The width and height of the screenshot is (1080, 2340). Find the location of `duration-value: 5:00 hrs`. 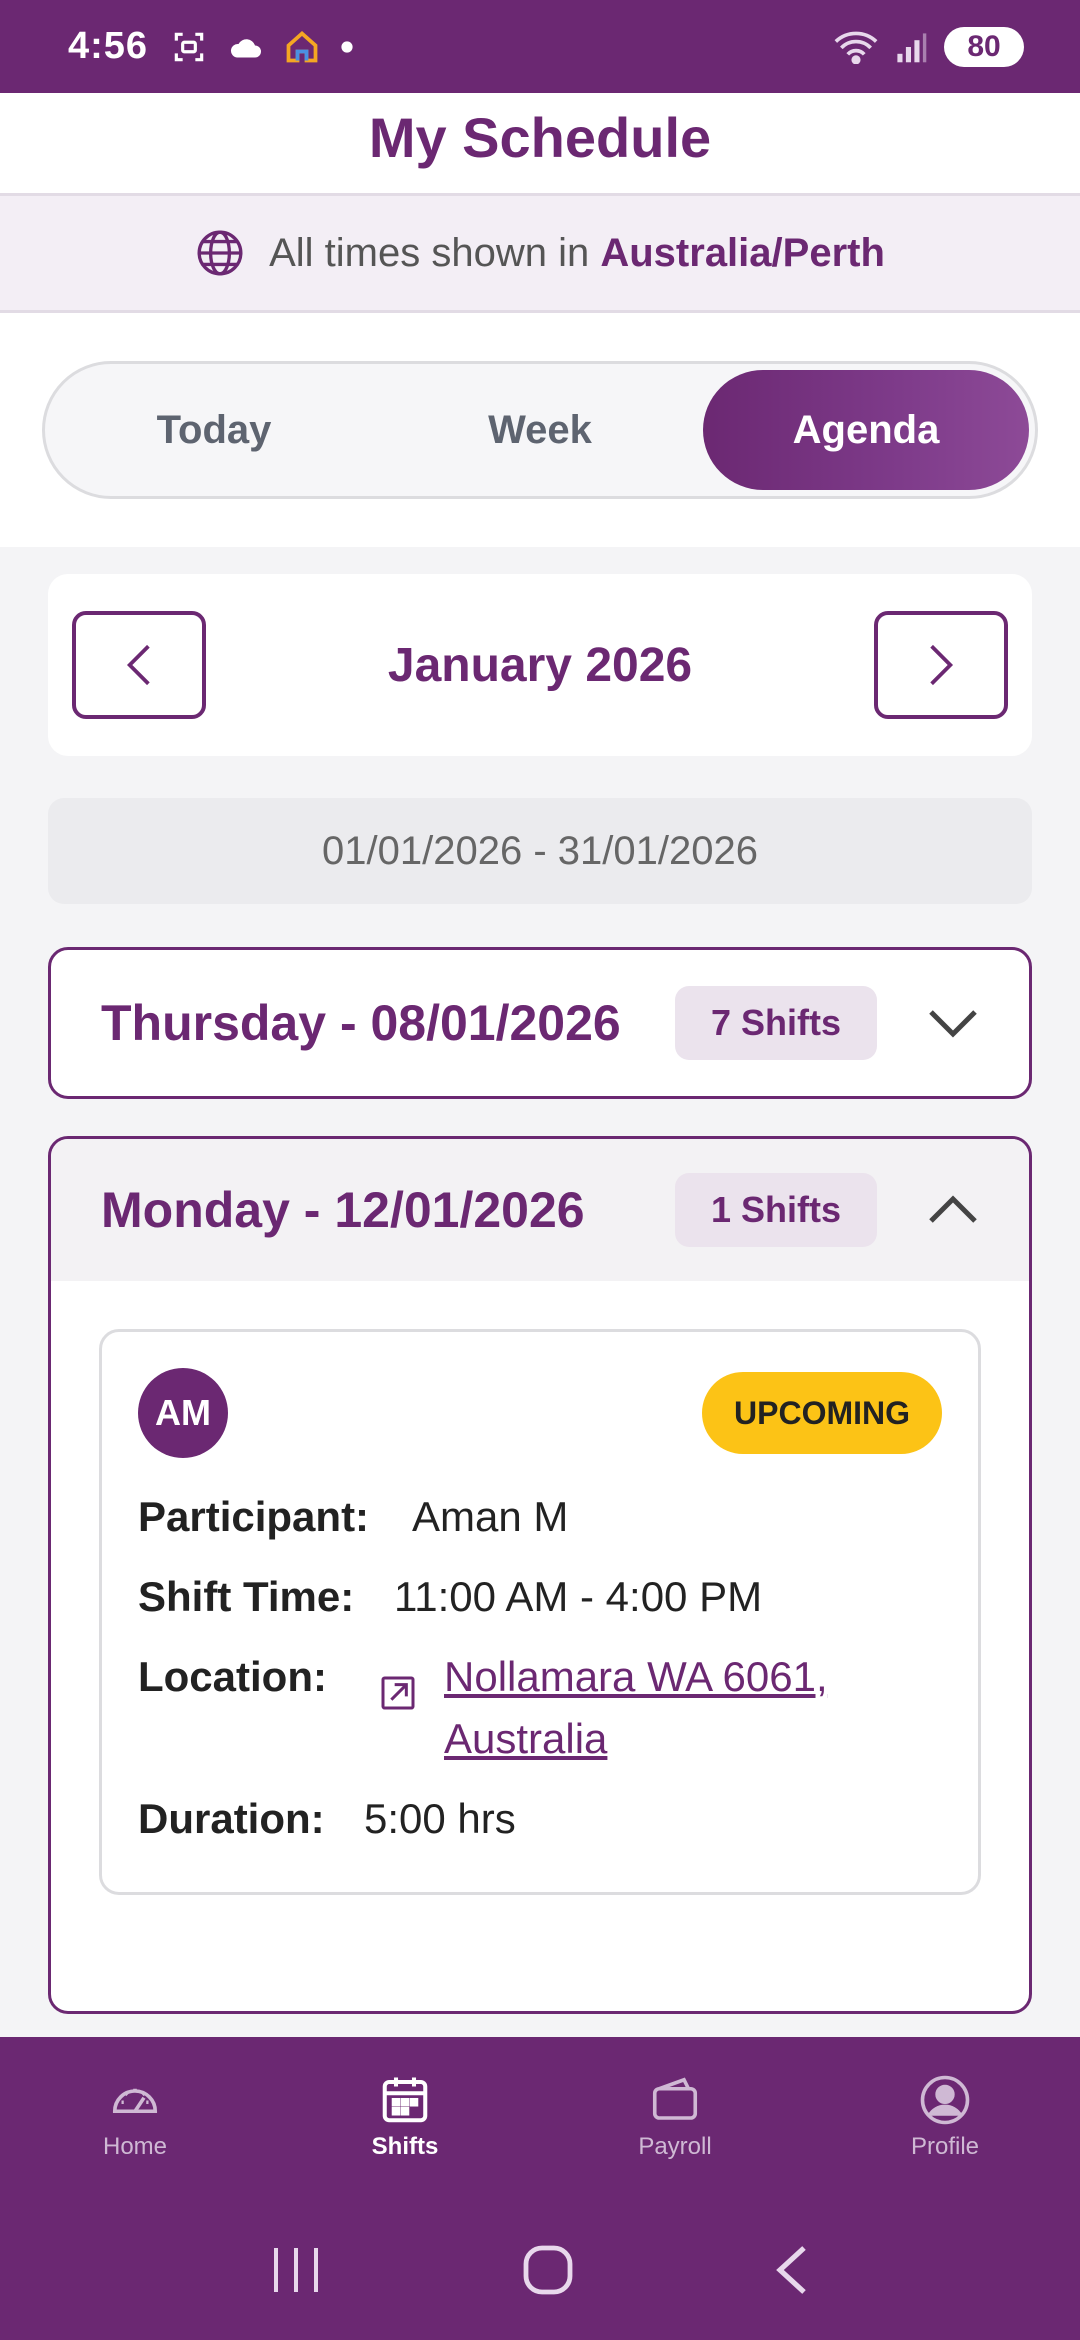

duration-value: 5:00 hrs is located at coordinates (440, 1818).